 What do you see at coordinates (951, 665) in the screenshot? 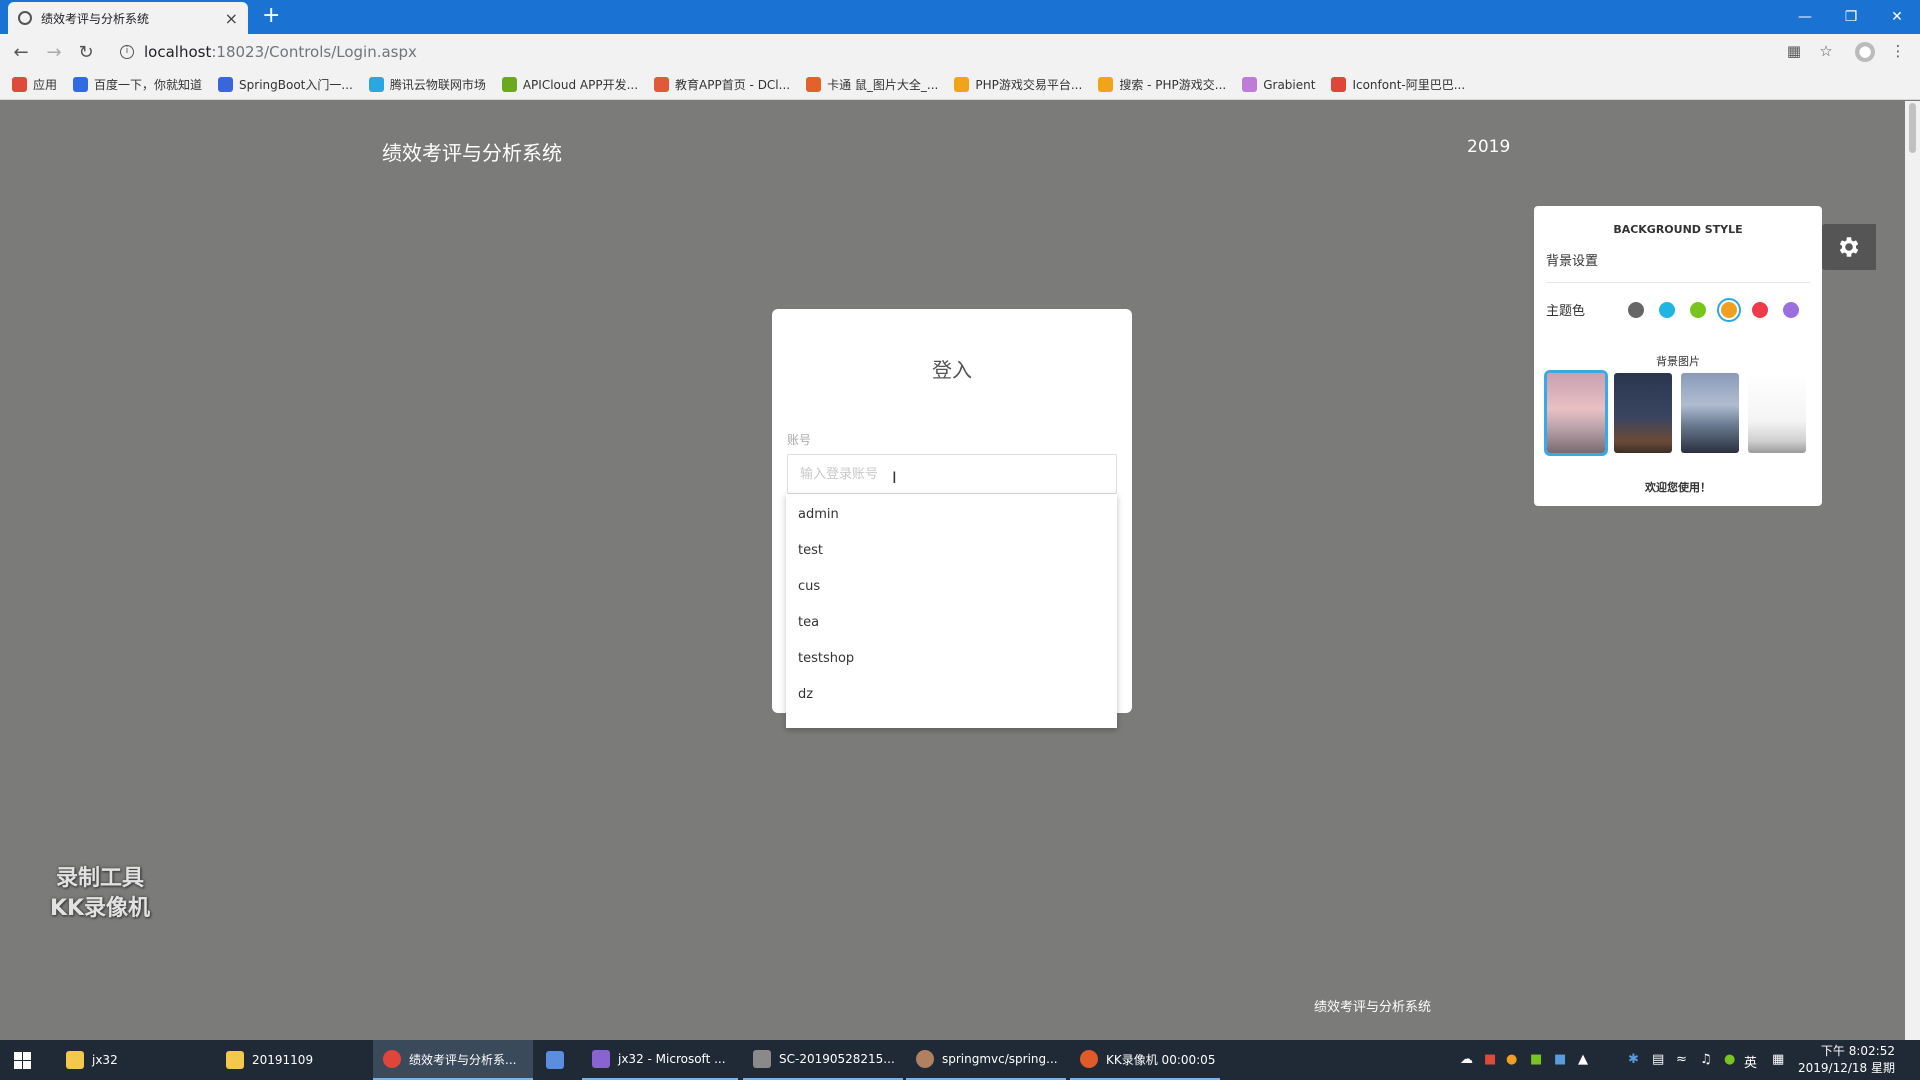
I see `autocomplete-option: testshop` at bounding box center [951, 665].